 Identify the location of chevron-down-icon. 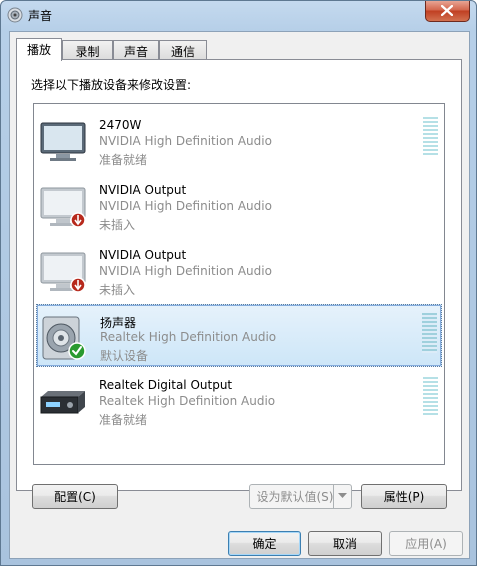
(342, 495).